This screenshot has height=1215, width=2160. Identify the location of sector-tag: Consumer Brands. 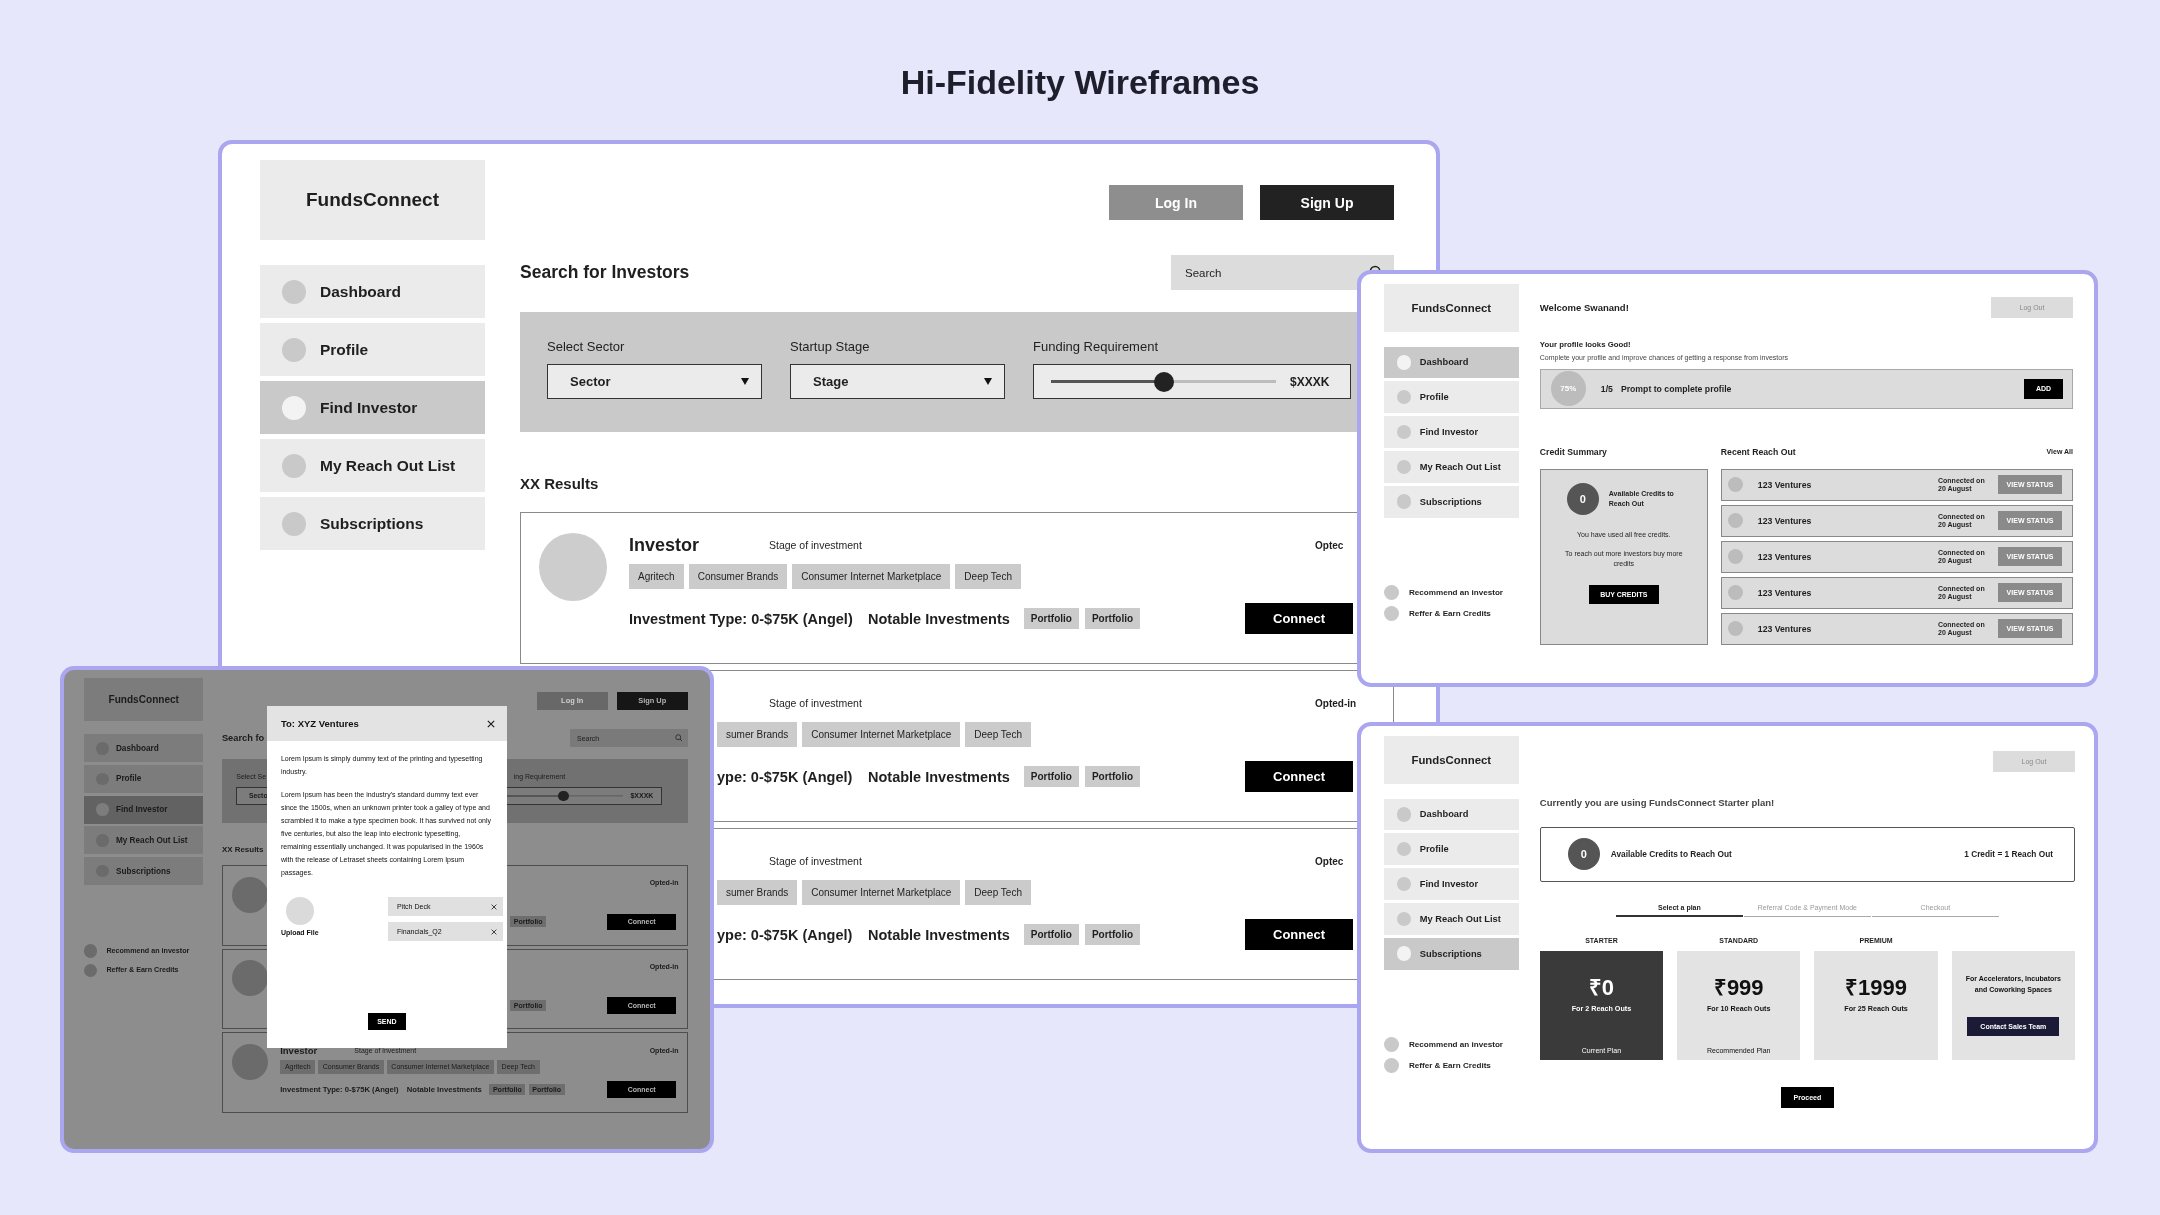
(738, 576).